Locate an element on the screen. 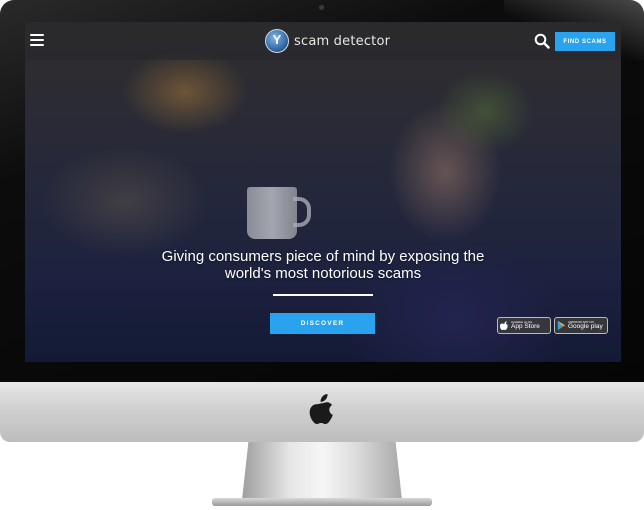 Image resolution: width=644 pixels, height=510 pixels. search-icon is located at coordinates (542, 41).